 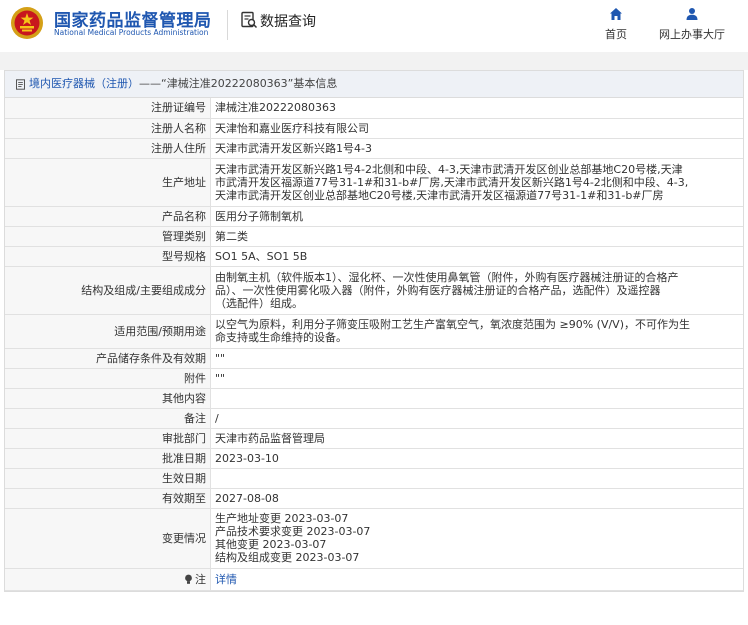 I want to click on table-row: 注册证编号 津械注准20222080363, so click(x=374, y=108).